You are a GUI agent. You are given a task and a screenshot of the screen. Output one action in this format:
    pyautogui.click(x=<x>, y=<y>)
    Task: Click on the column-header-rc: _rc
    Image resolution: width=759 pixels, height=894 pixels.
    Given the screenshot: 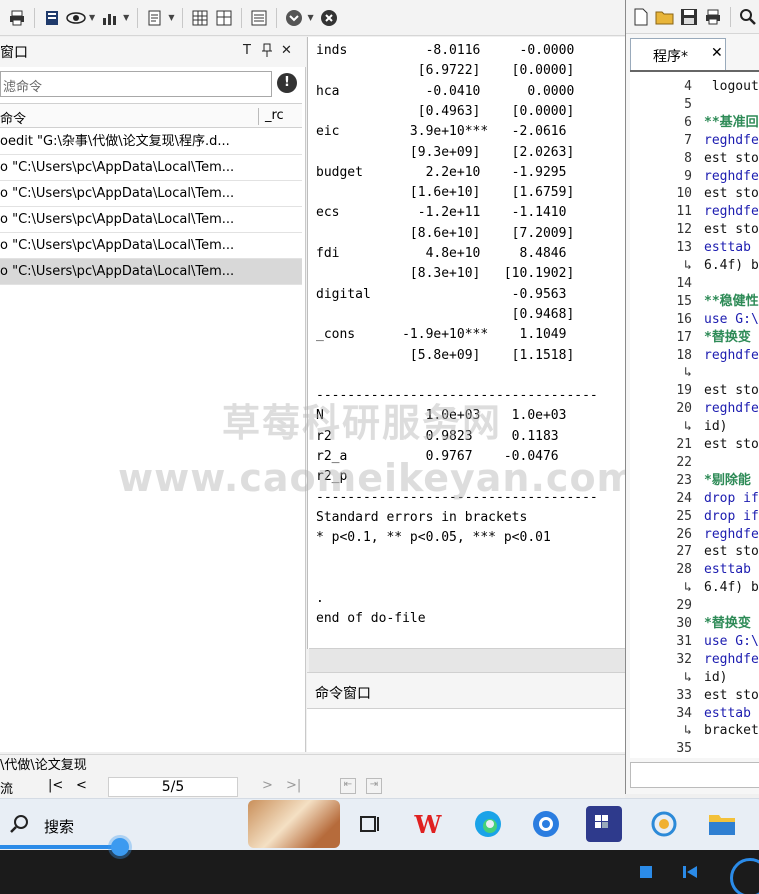 What is the action you would take?
    pyautogui.click(x=271, y=116)
    